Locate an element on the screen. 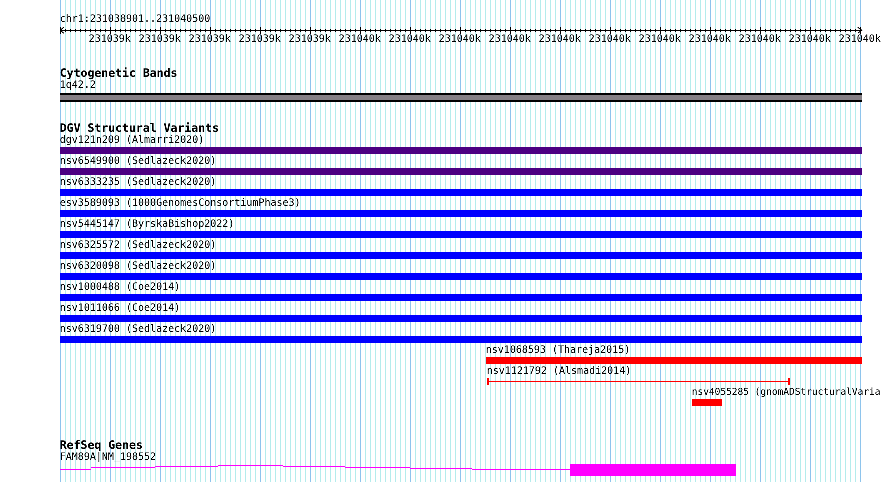  track-title: DGV Structural Variants is located at coordinates (140, 128).